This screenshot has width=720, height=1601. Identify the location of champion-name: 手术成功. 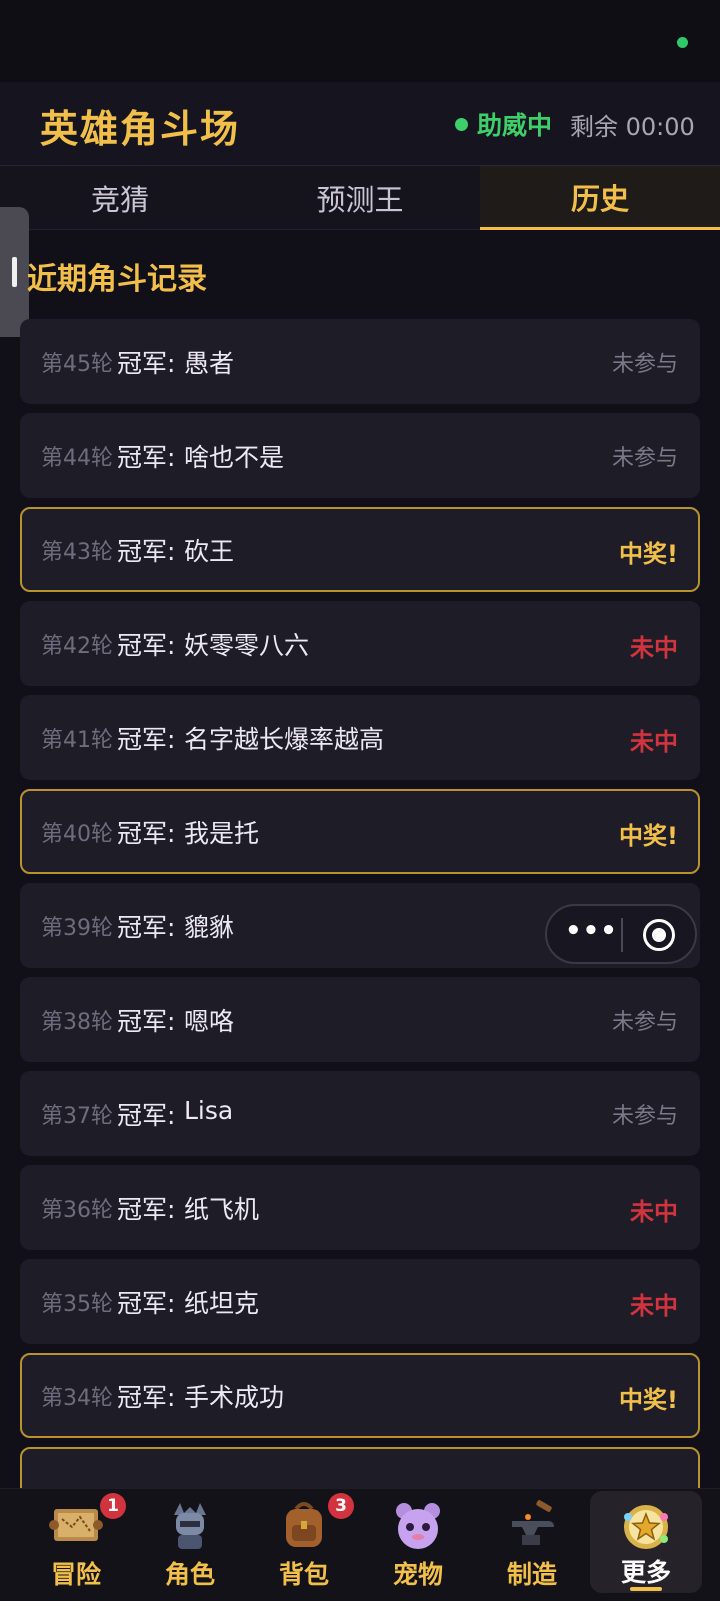
(234, 1397).